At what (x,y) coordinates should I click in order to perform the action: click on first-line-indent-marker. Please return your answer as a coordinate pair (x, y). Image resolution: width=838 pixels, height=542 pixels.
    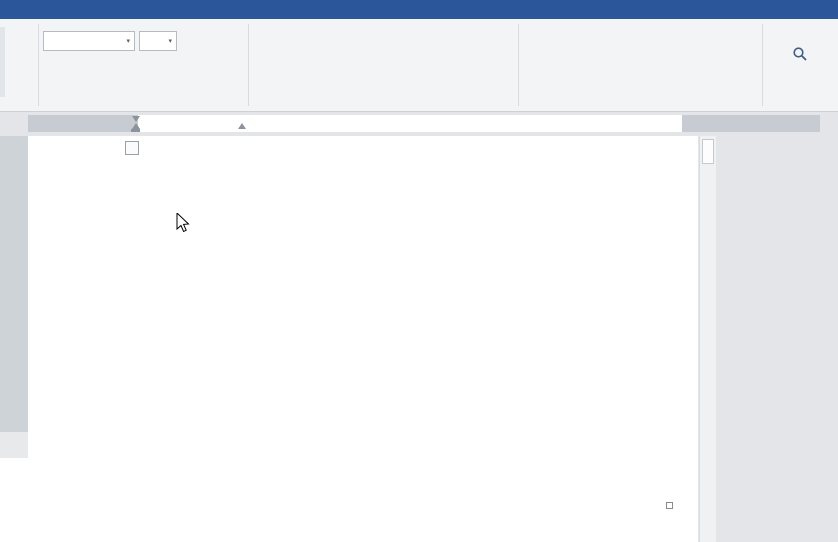
    Looking at the image, I should click on (136, 119).